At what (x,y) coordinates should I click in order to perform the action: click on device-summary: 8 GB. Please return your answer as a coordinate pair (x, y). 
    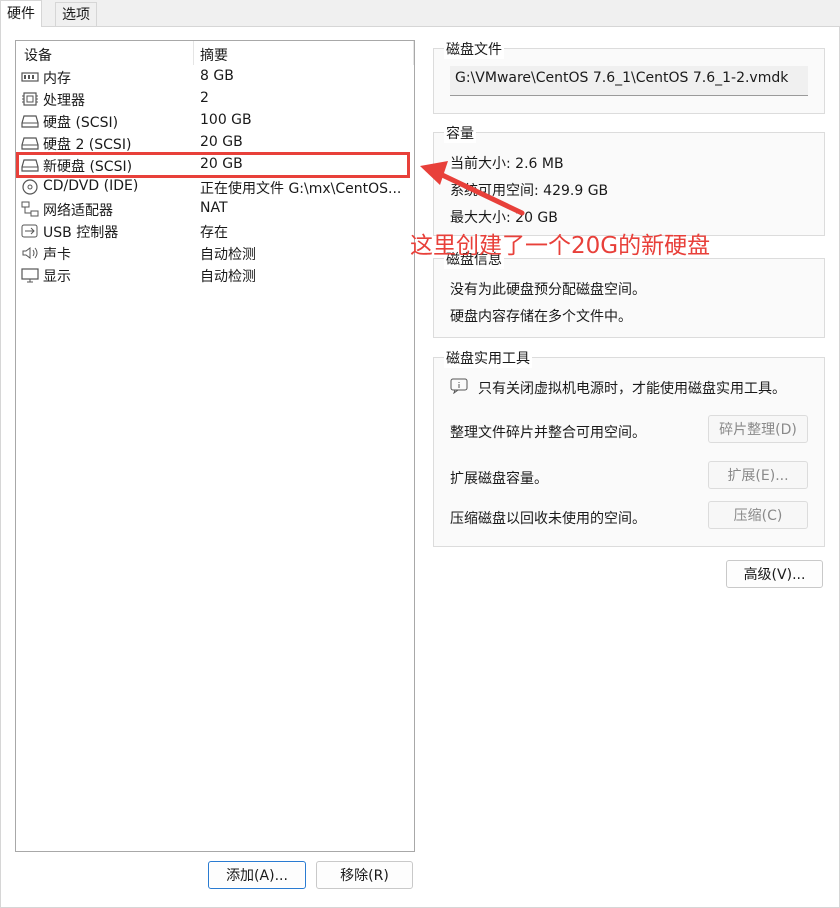
    Looking at the image, I should click on (217, 76).